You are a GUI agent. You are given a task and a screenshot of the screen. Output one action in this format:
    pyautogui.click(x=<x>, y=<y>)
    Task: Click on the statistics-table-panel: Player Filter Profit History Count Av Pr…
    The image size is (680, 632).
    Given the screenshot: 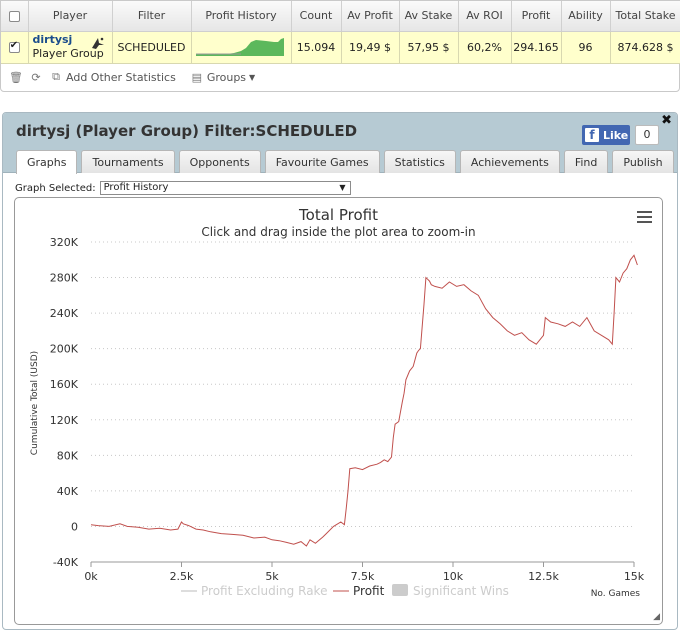 What is the action you would take?
    pyautogui.click(x=340, y=46)
    